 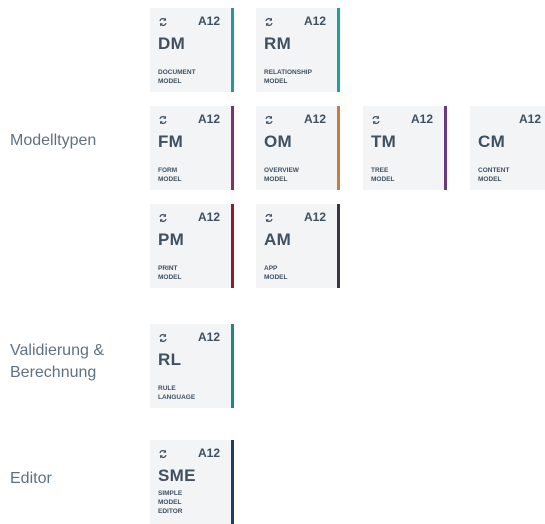 What do you see at coordinates (192, 246) in the screenshot?
I see `card-pm: A12 PM PRINT MODEL` at bounding box center [192, 246].